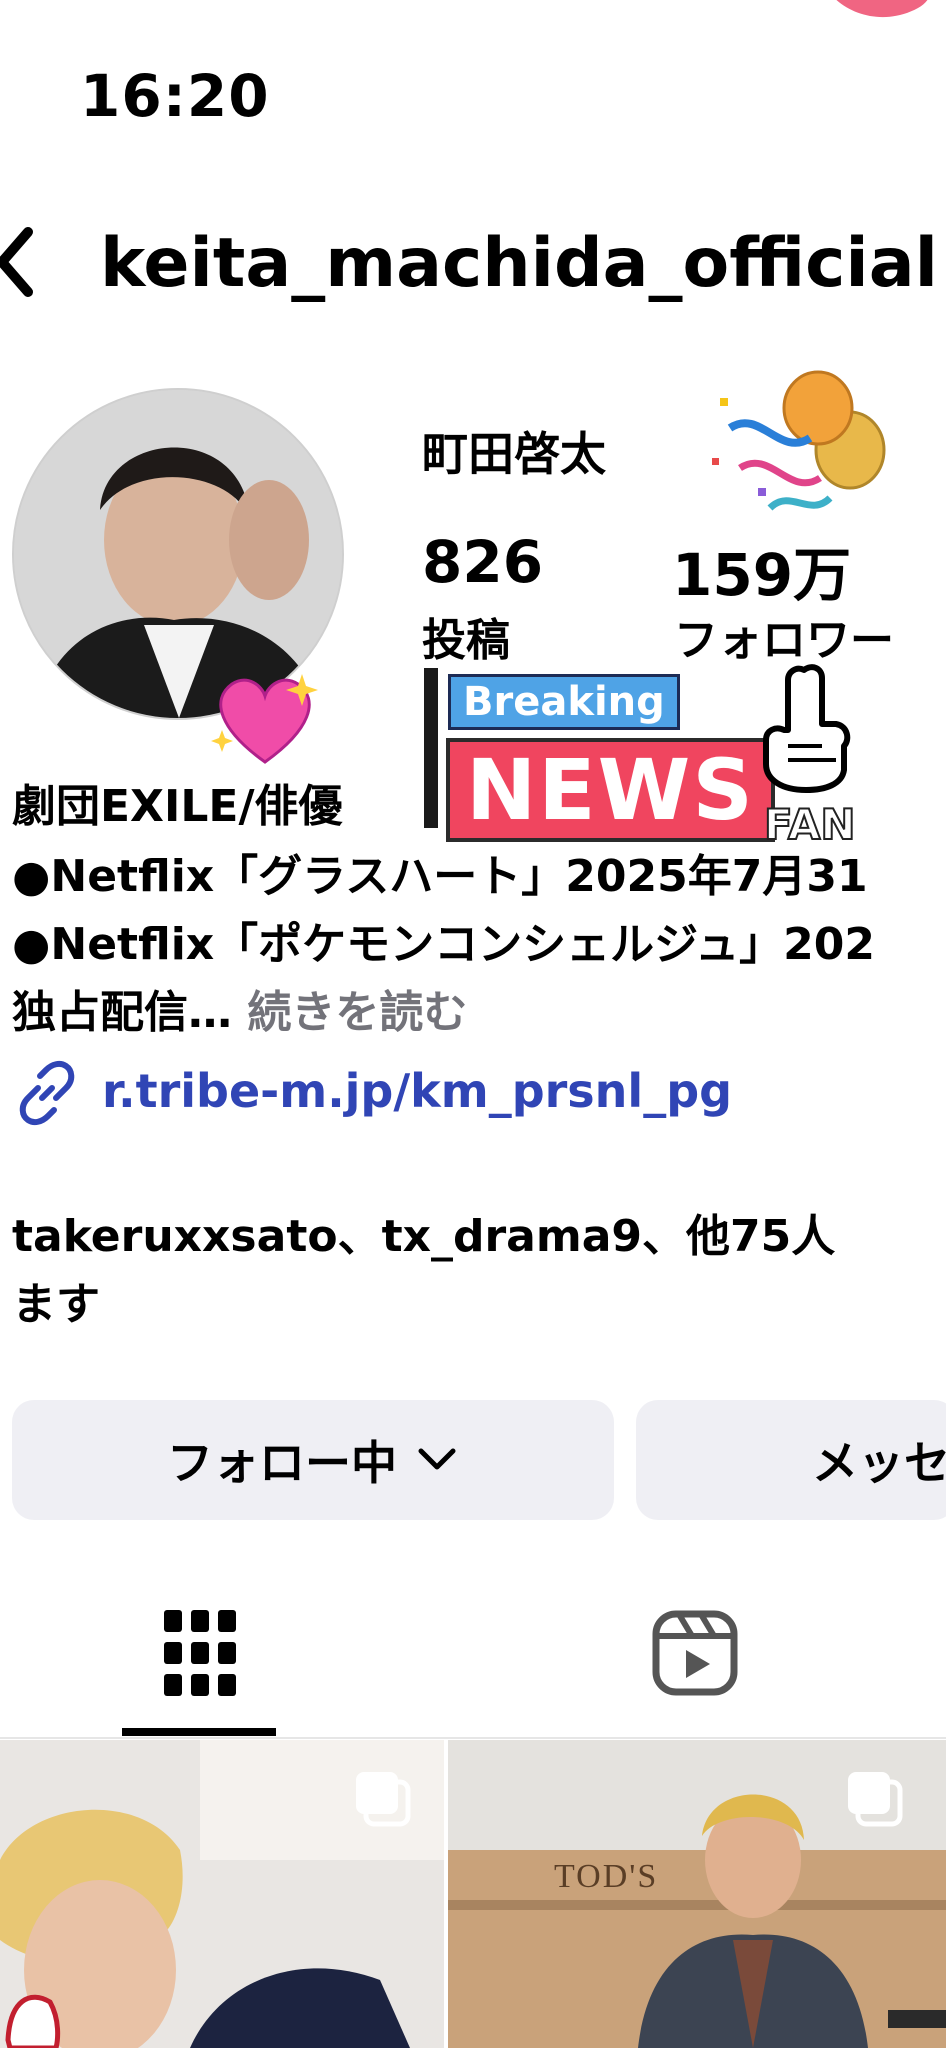  Describe the element at coordinates (22, 262) in the screenshot. I see `back-chevron-icon` at that location.